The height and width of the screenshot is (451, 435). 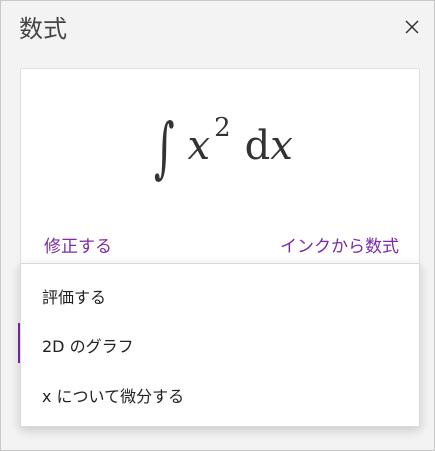 What do you see at coordinates (43, 29) in the screenshot?
I see `pane-title: 数式` at bounding box center [43, 29].